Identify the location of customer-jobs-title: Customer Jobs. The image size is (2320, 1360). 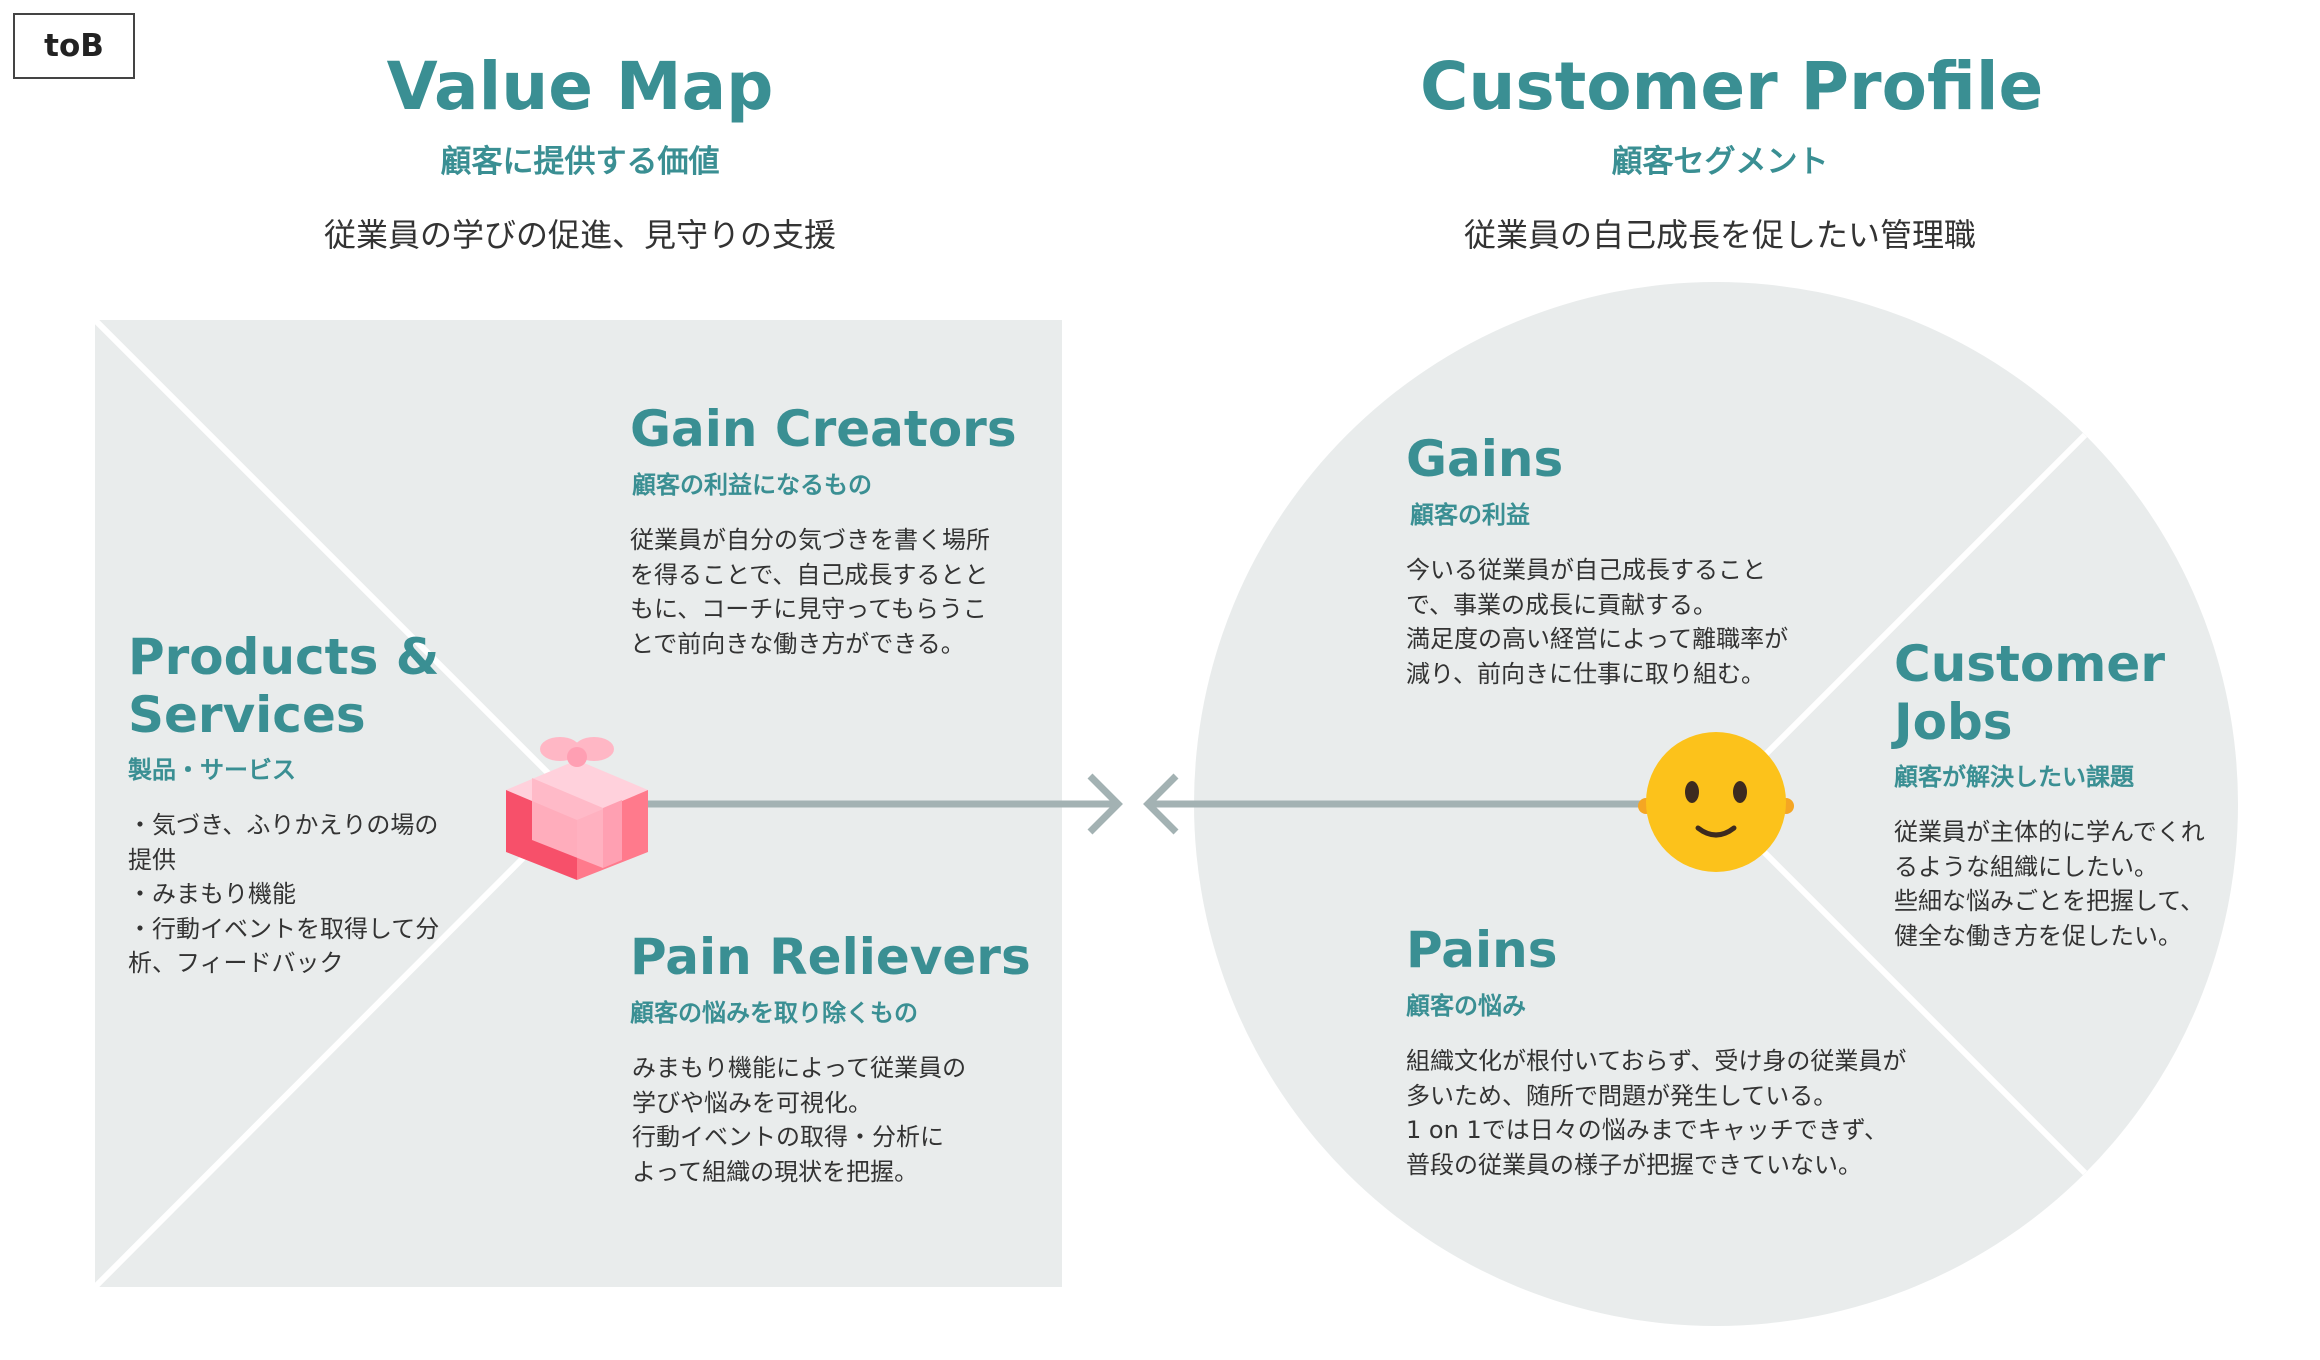
(2029, 693).